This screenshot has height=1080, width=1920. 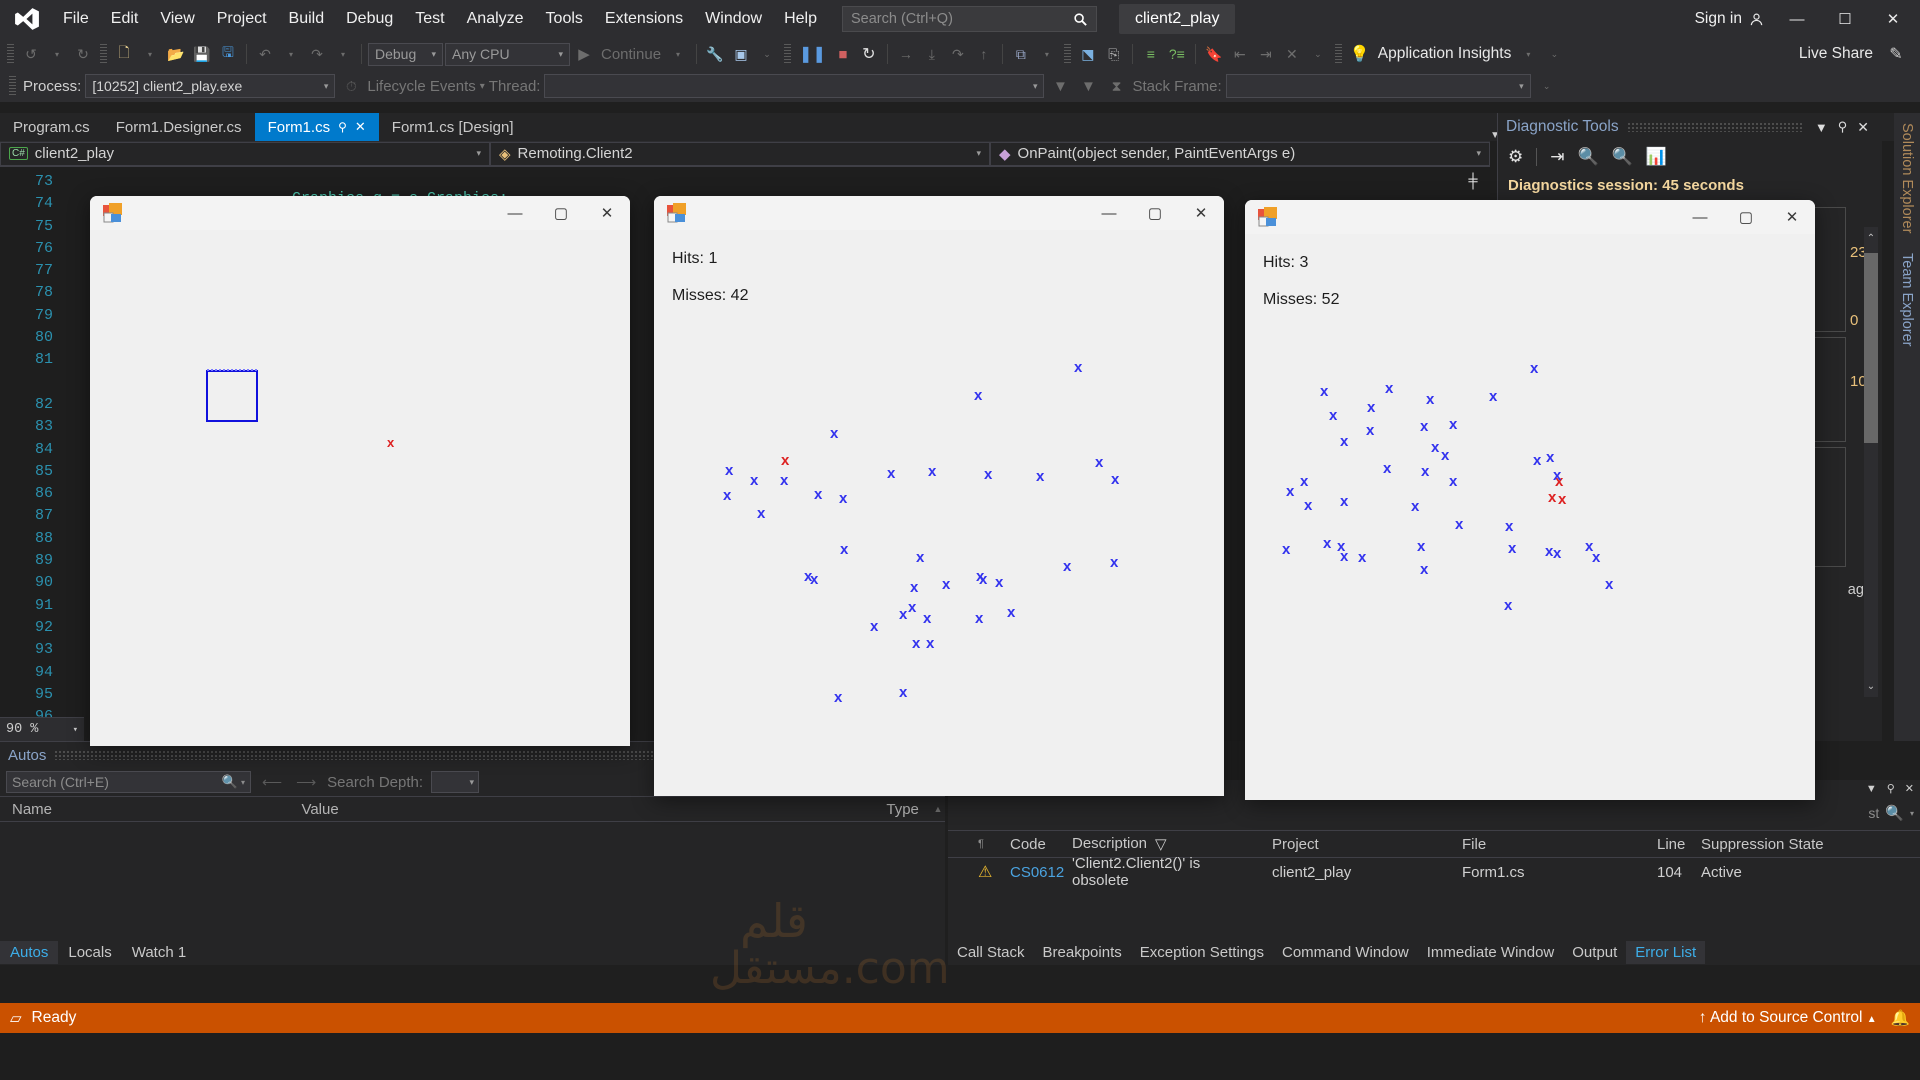 I want to click on tab-immediate-window: Immediate Window, so click(x=1491, y=952).